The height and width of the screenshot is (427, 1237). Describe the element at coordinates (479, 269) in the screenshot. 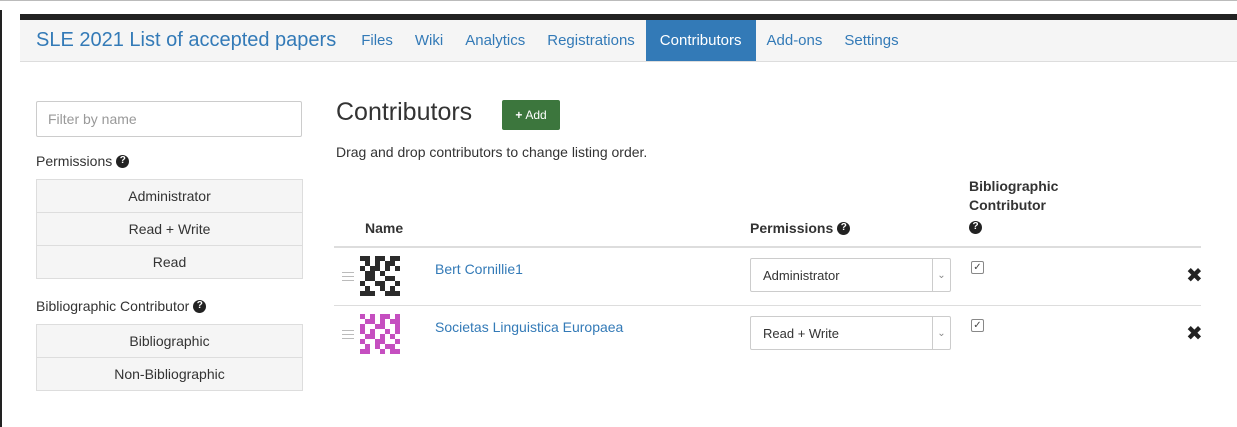

I see `contributor-name-link: Bert Cornillie1` at that location.